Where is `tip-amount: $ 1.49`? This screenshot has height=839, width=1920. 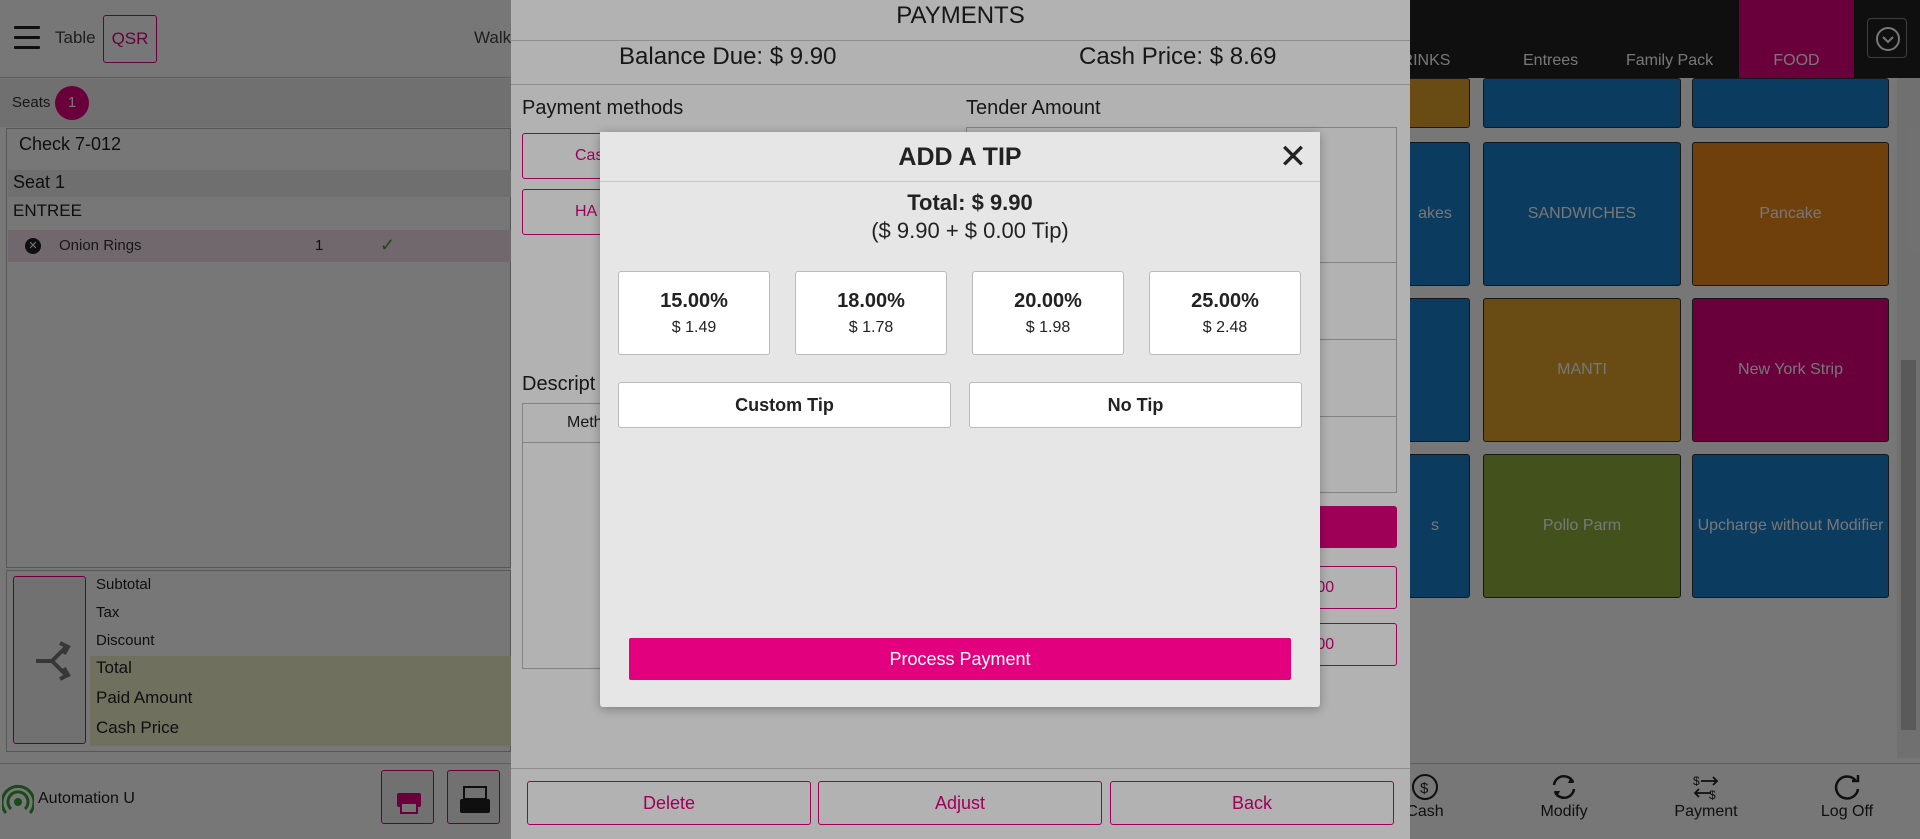 tip-amount: $ 1.49 is located at coordinates (694, 327).